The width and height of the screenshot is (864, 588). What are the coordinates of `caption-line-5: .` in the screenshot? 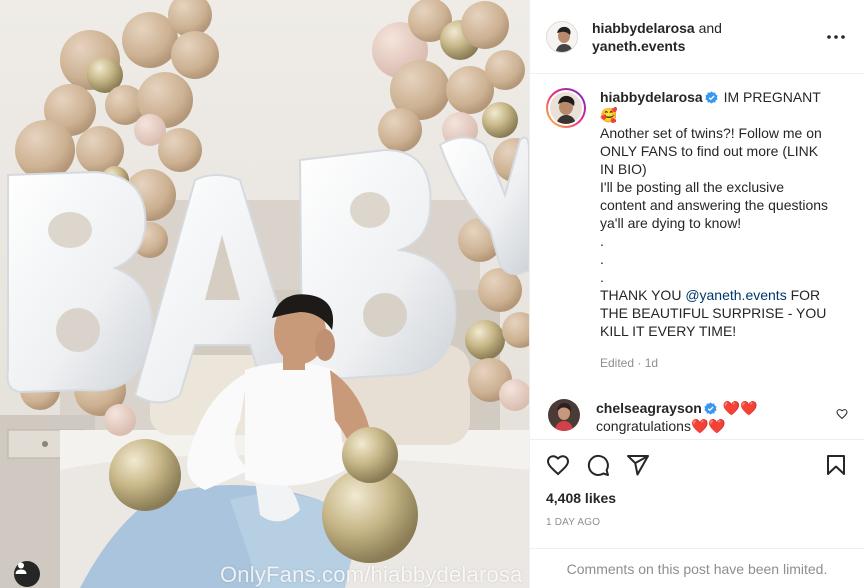 It's located at (602, 277).